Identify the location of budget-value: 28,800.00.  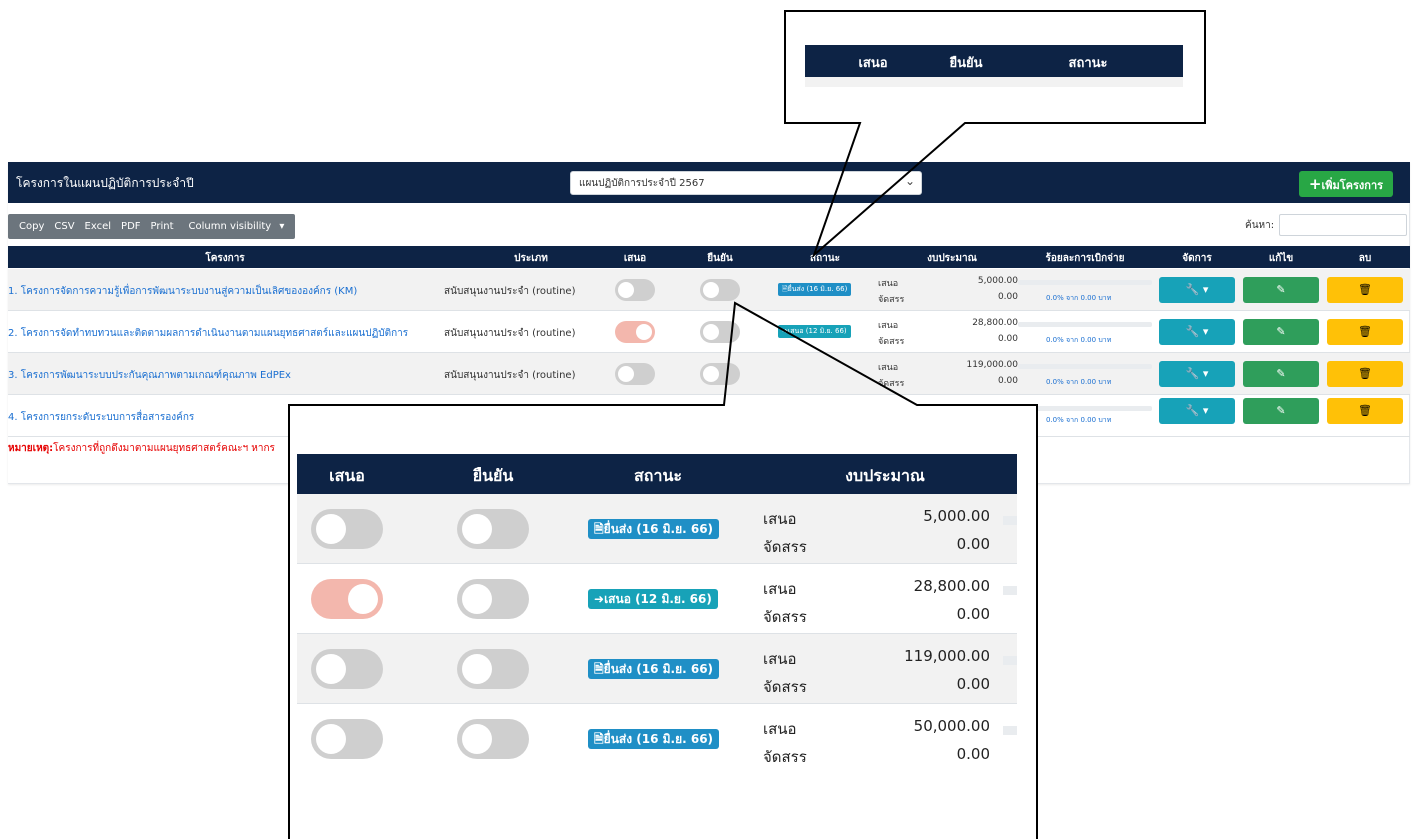
(951, 586).